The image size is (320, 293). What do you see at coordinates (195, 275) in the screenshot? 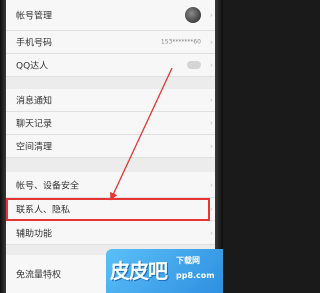
I see `watermark-url: pp8.com` at bounding box center [195, 275].